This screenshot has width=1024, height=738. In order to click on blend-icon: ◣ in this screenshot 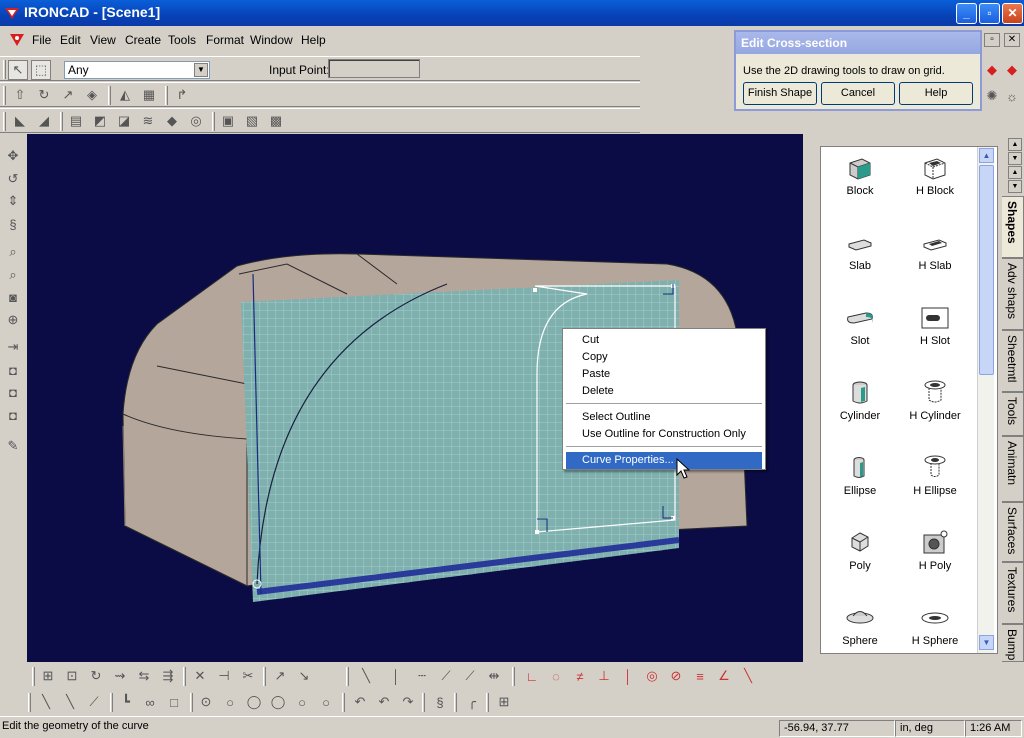, I will do `click(20, 121)`.